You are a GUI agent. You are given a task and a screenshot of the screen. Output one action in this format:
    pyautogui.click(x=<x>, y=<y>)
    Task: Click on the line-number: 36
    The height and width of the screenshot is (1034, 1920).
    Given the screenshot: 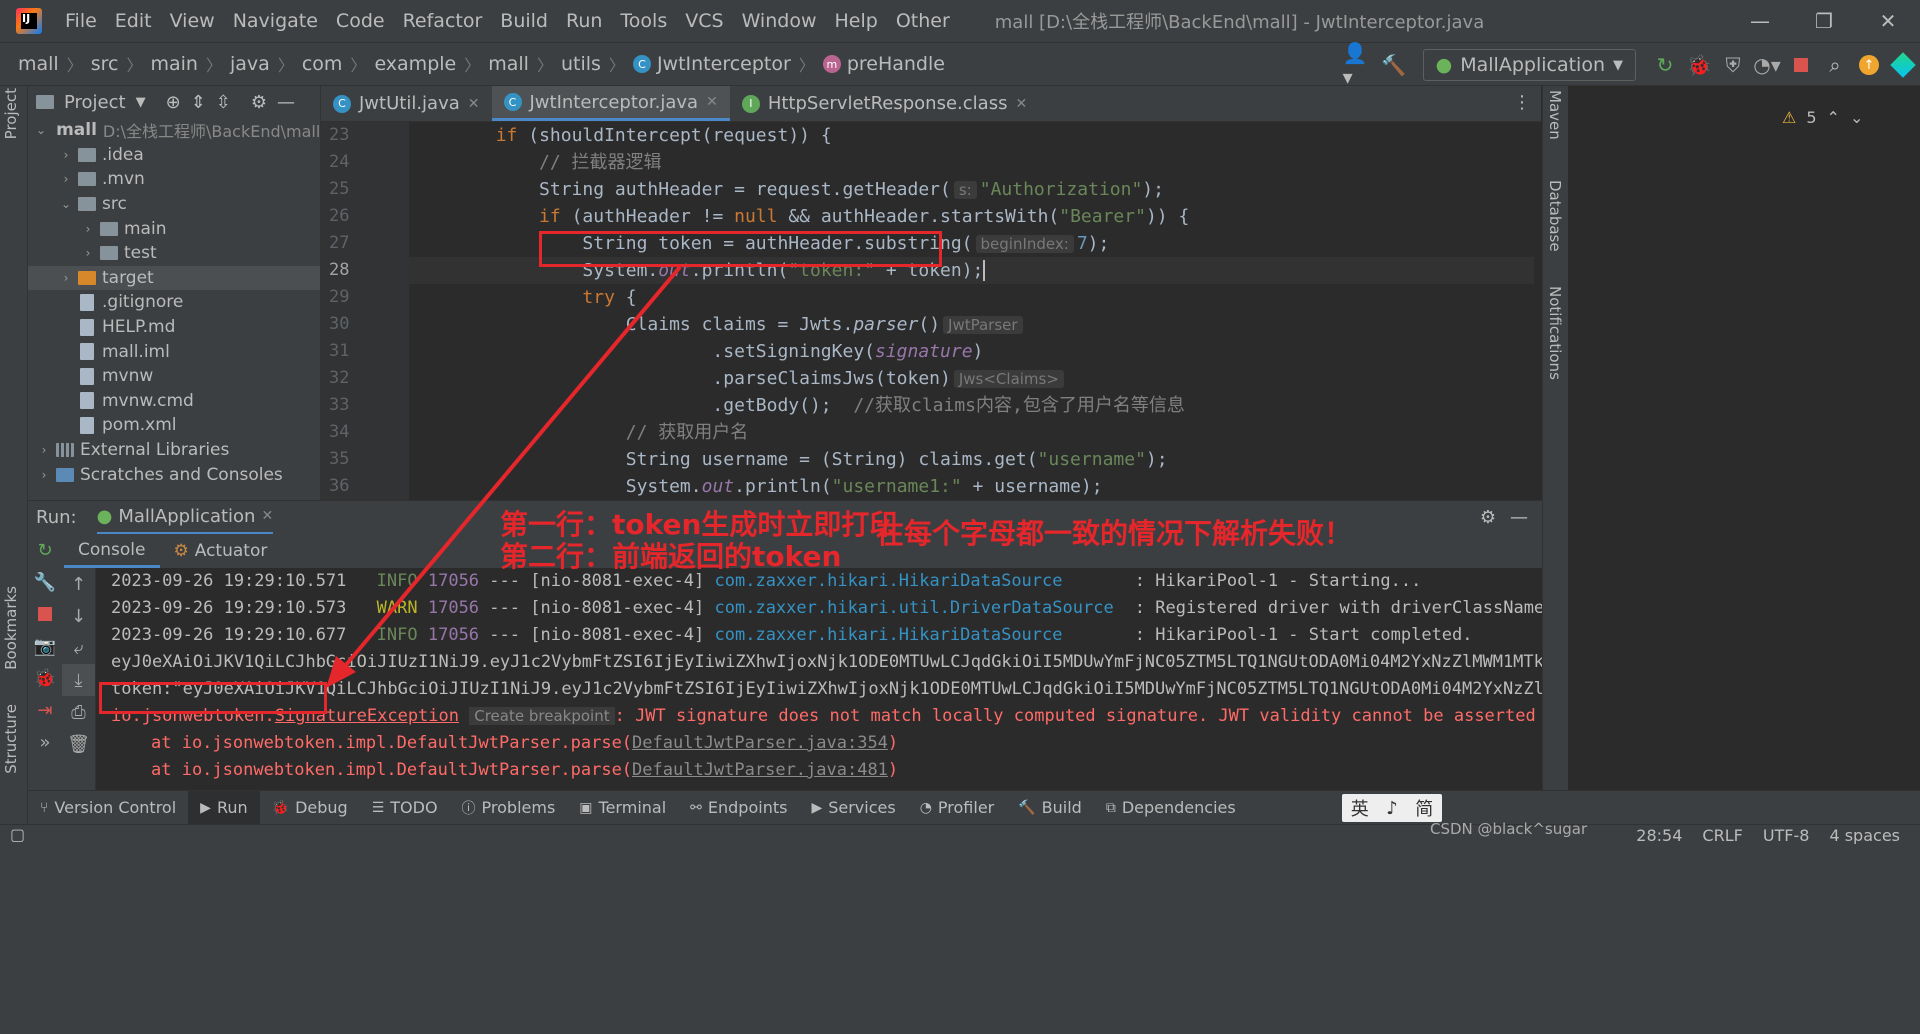 What is the action you would take?
    pyautogui.click(x=365, y=486)
    